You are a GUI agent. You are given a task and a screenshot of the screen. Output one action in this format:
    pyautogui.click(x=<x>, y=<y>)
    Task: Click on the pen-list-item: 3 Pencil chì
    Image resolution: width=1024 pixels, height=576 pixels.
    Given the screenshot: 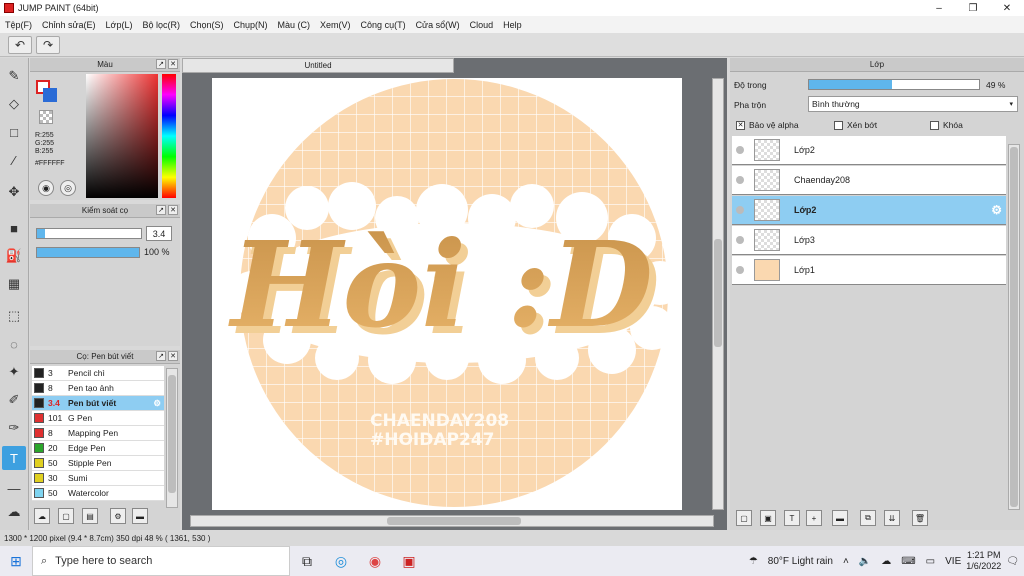 What is the action you would take?
    pyautogui.click(x=98, y=373)
    